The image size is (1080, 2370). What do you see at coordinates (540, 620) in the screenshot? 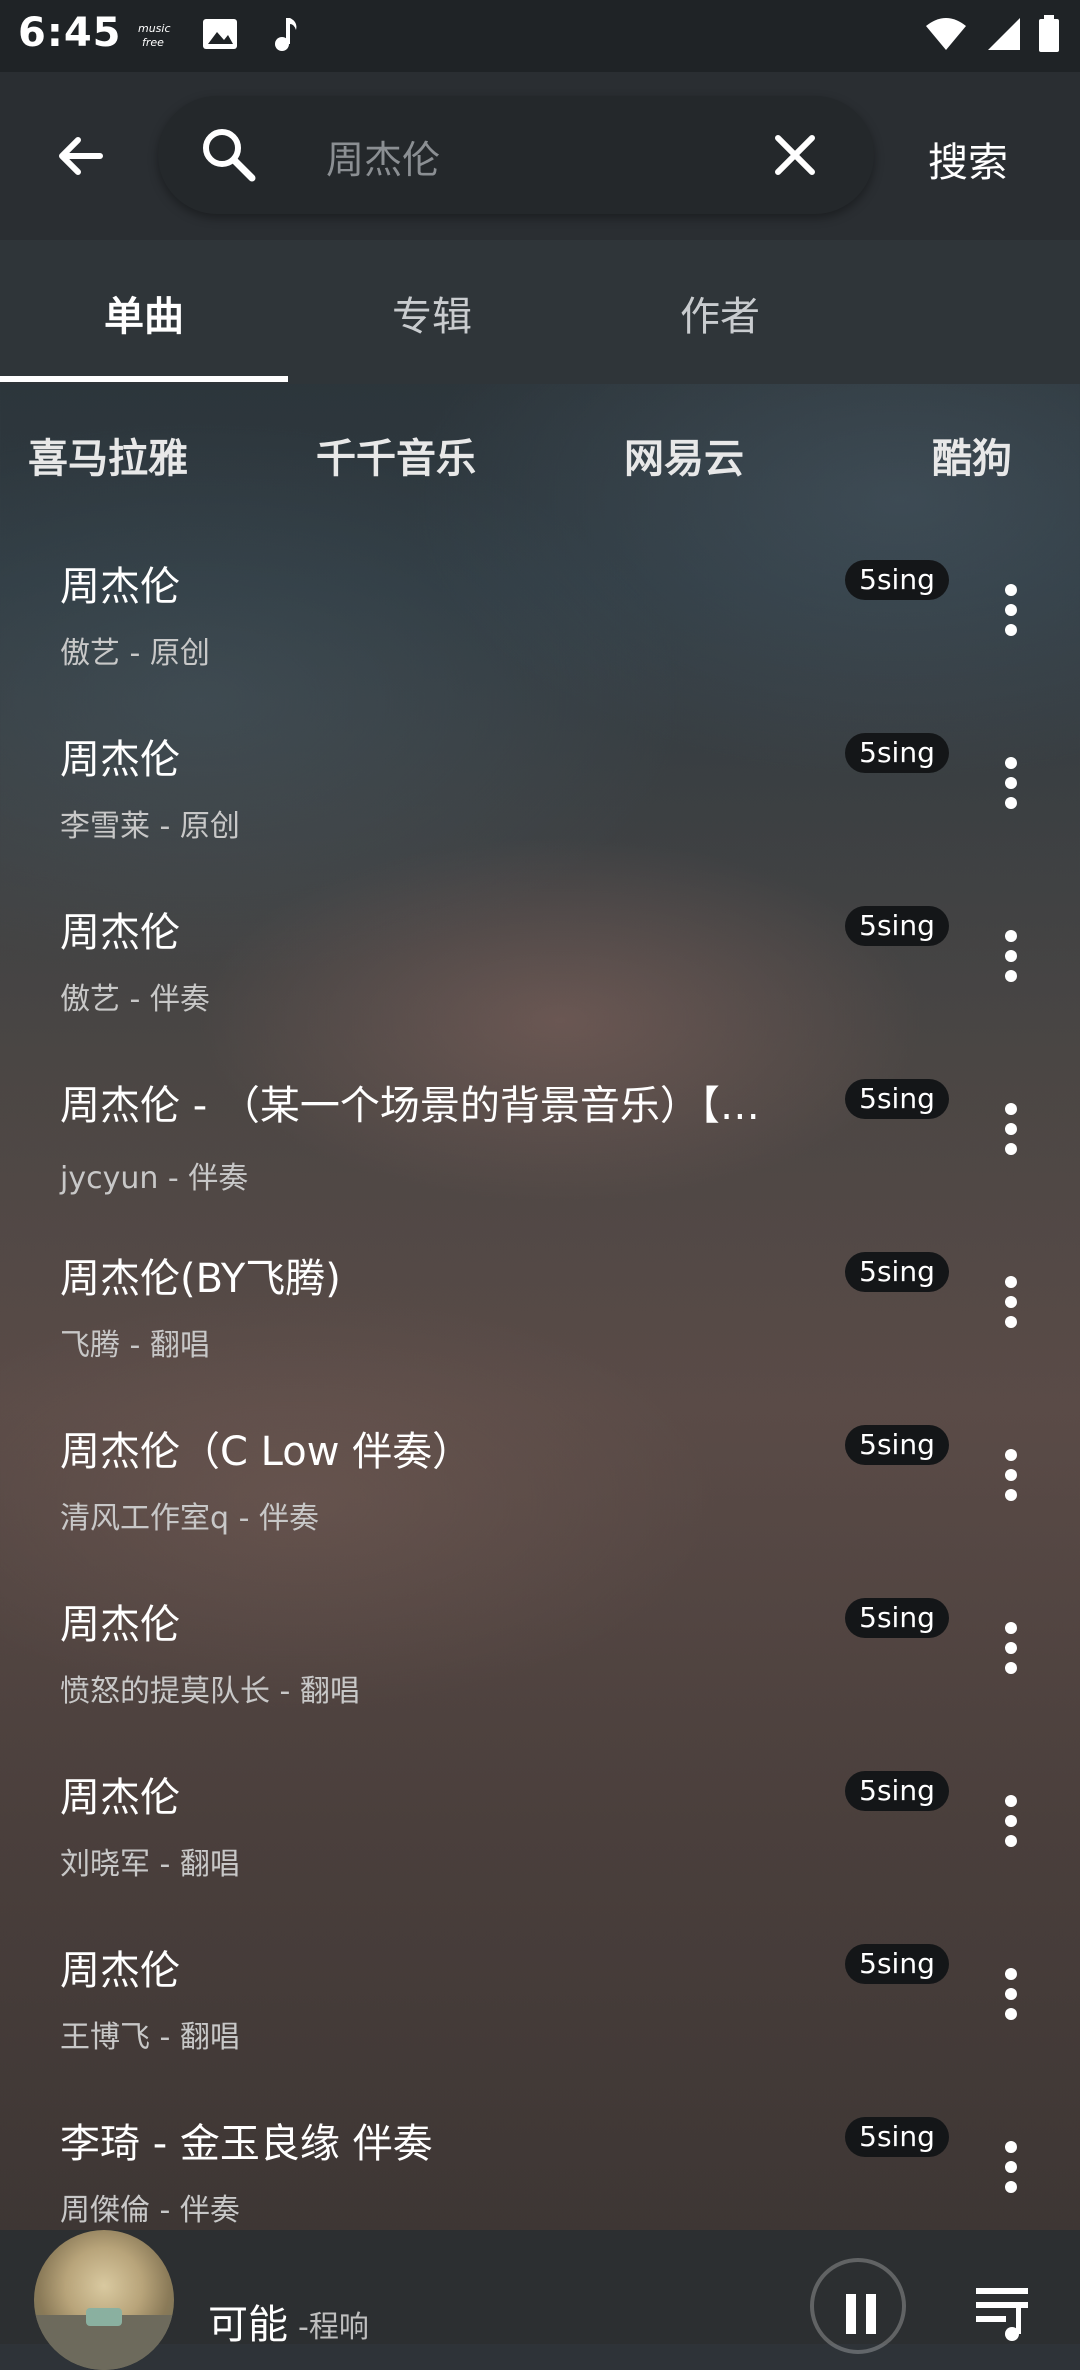
I see `list-item: 周杰伦 傲艺 - 原创 5sing` at bounding box center [540, 620].